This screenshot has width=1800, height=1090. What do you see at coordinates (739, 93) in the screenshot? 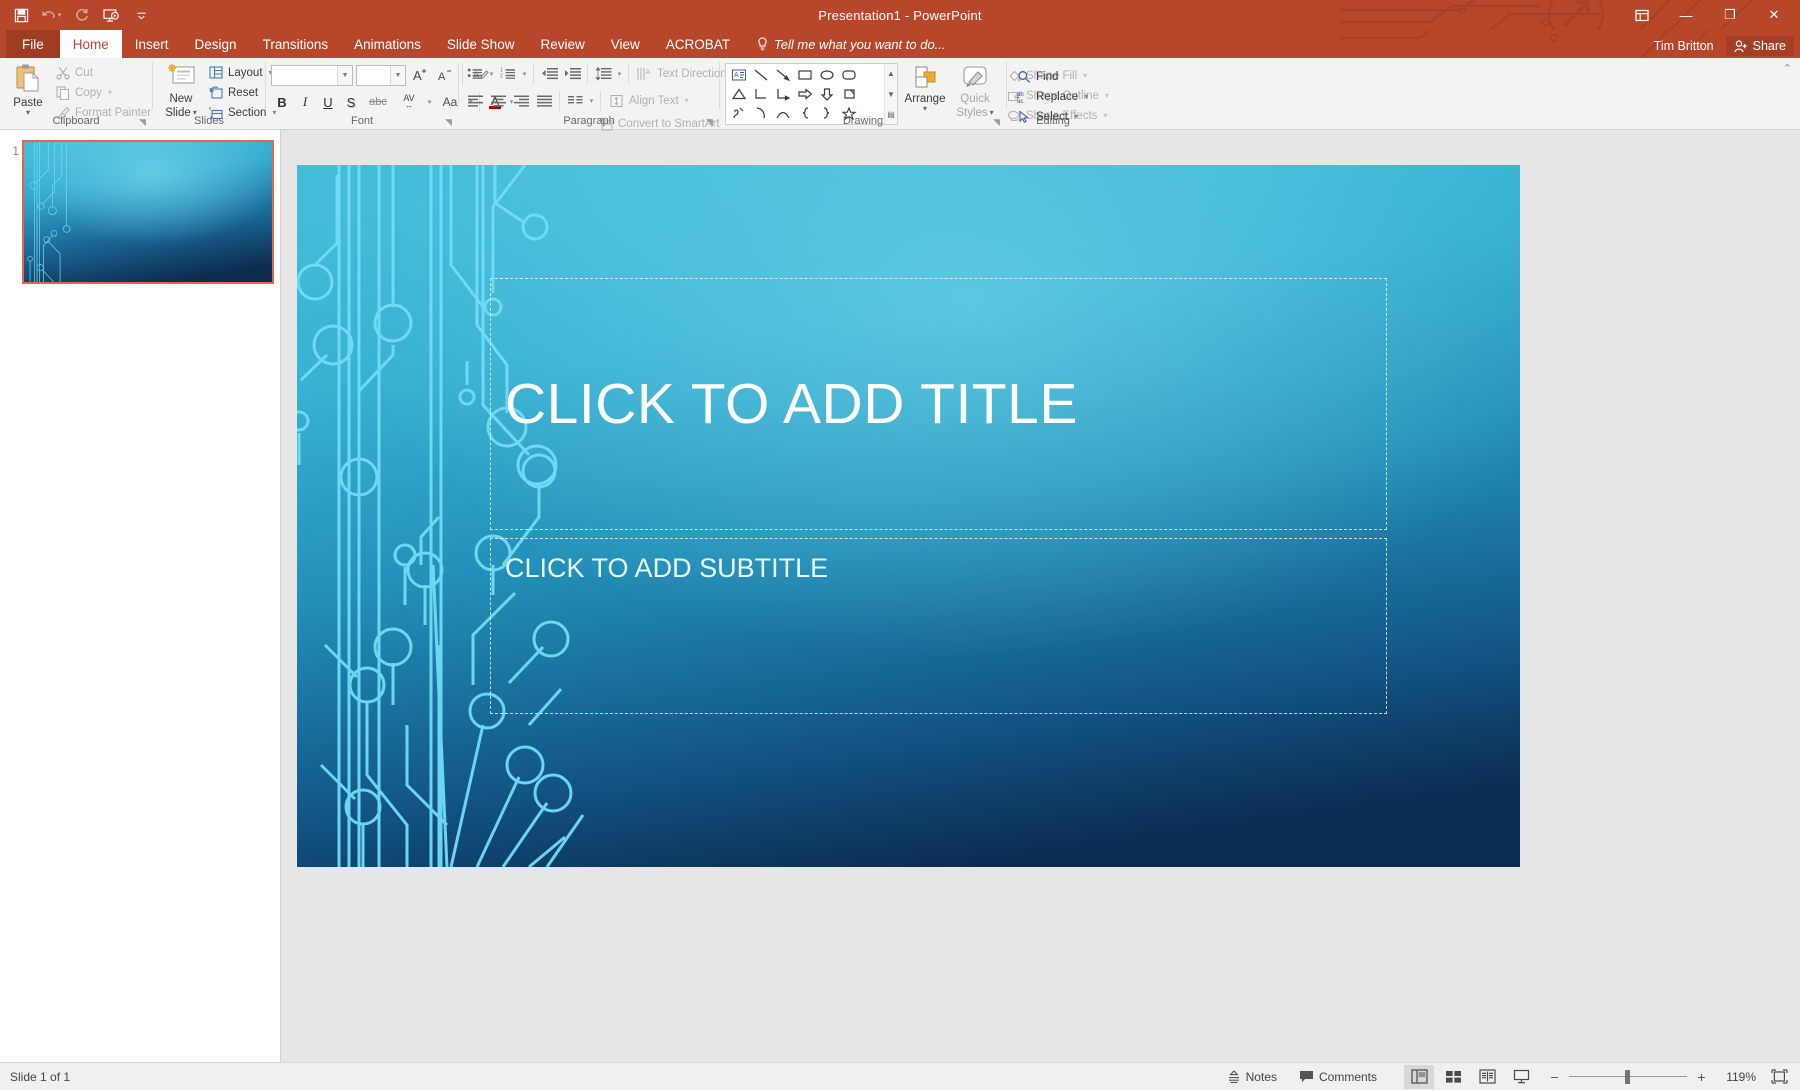
I see `shape-triangle` at bounding box center [739, 93].